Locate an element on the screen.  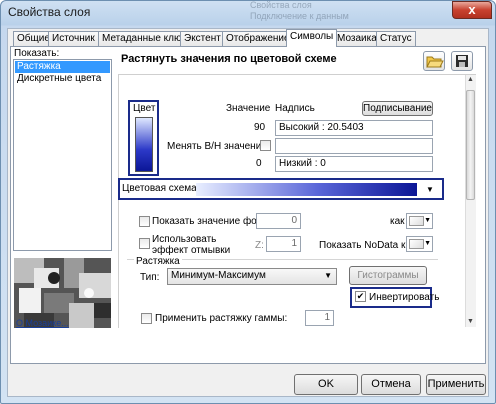
invert-checkbox: ✔ is located at coordinates (360, 296).